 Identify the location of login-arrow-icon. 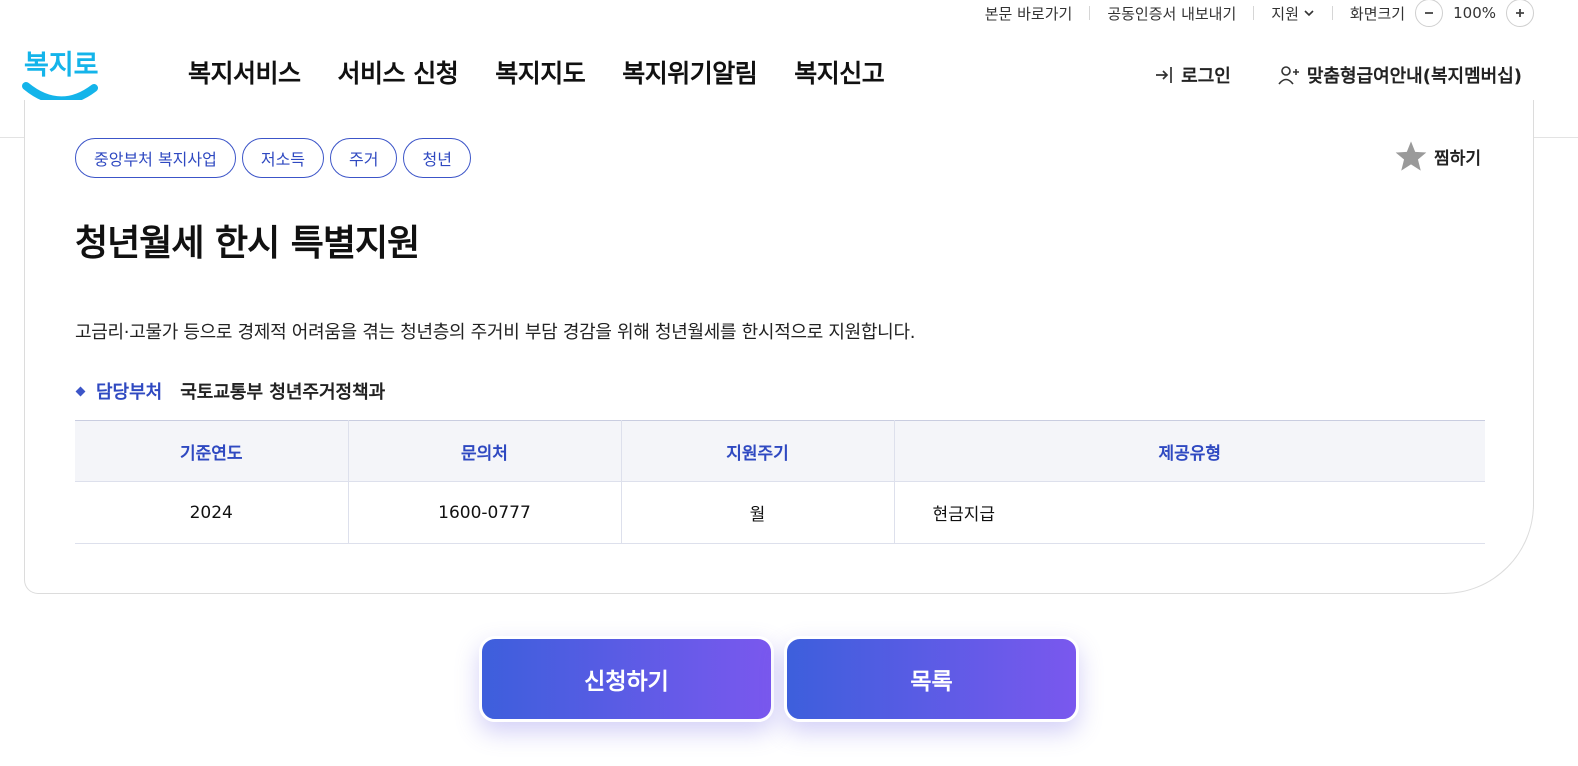
(1164, 75).